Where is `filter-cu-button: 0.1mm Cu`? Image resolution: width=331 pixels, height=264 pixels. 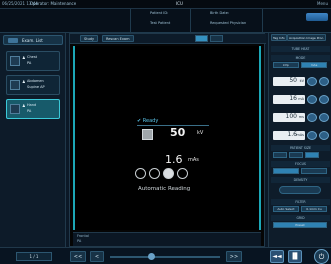
filter-cu-button: 0.1mm Cu is located at coordinates (314, 209).